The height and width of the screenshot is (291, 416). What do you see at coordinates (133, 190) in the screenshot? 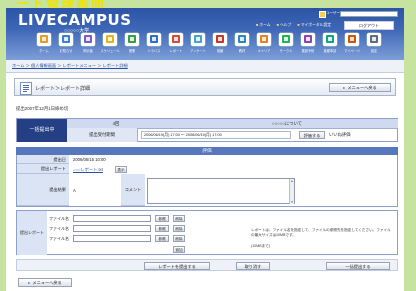
I see `comment-label: コメント` at bounding box center [133, 190].